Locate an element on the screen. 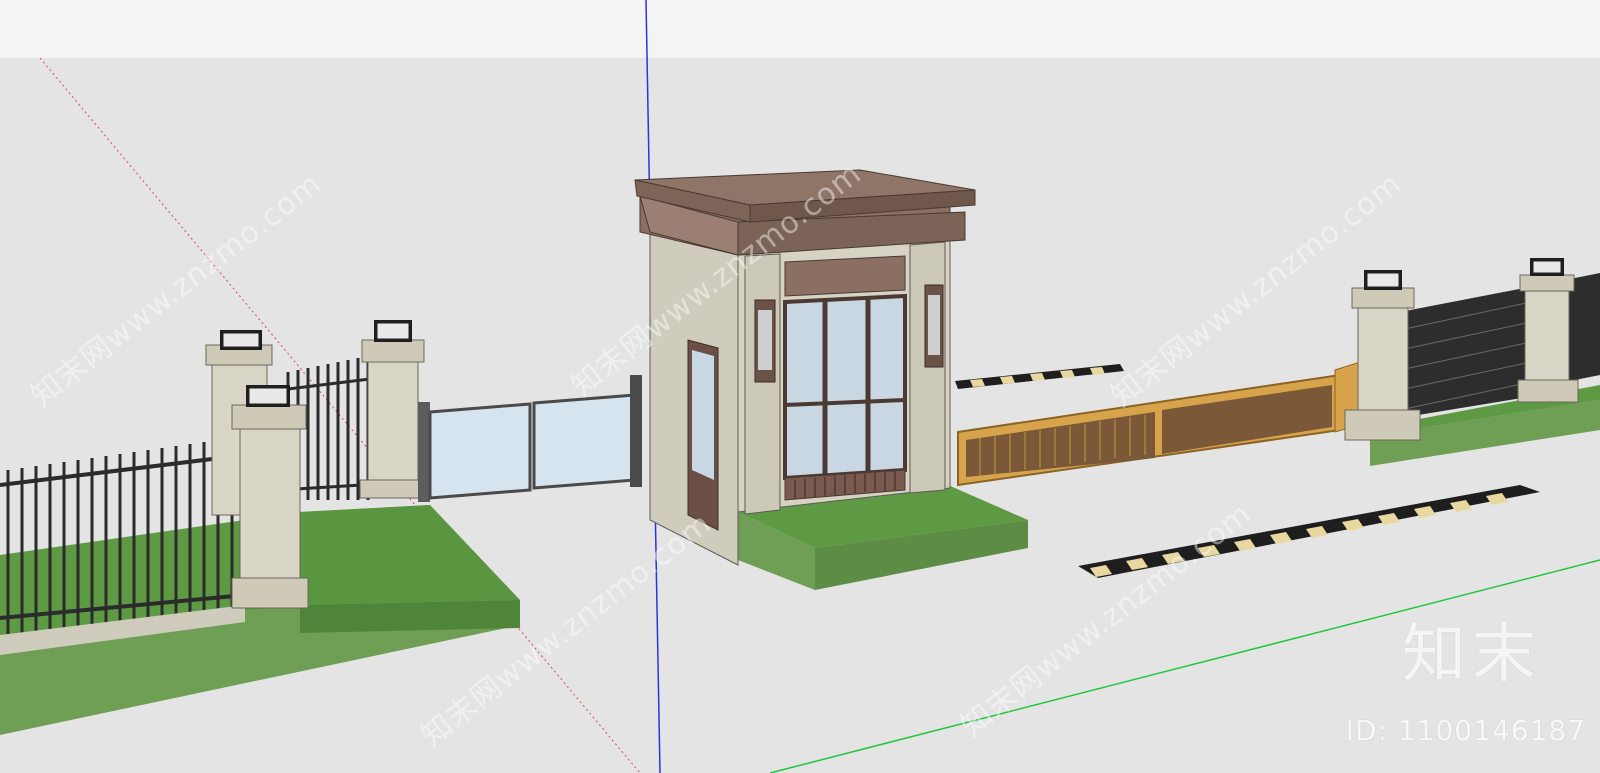 The height and width of the screenshot is (773, 1600). sky-band is located at coordinates (800, 29).